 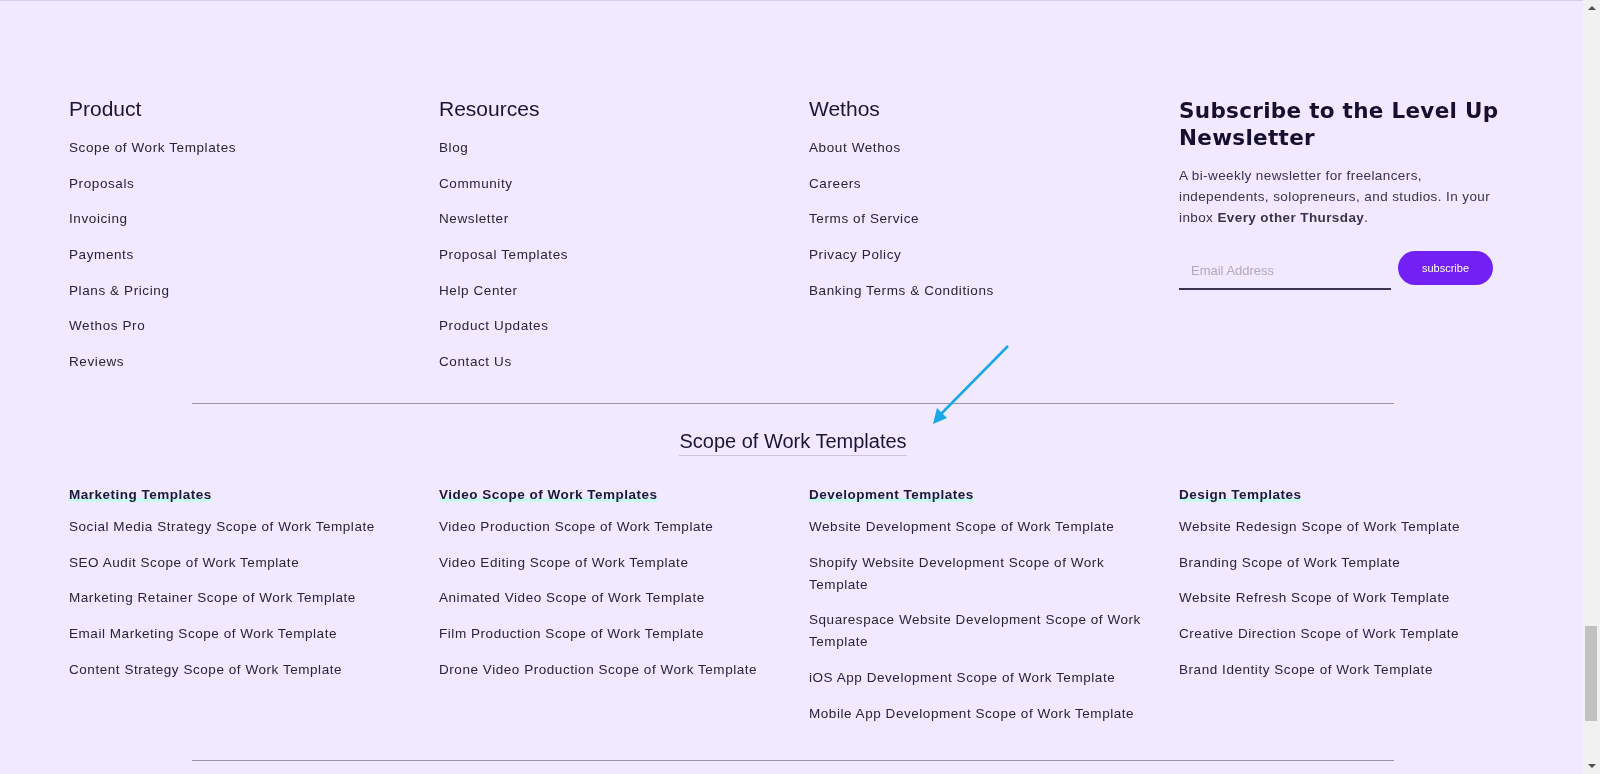 What do you see at coordinates (962, 677) in the screenshot?
I see `template-link: iOS App Development Scope of Work Template` at bounding box center [962, 677].